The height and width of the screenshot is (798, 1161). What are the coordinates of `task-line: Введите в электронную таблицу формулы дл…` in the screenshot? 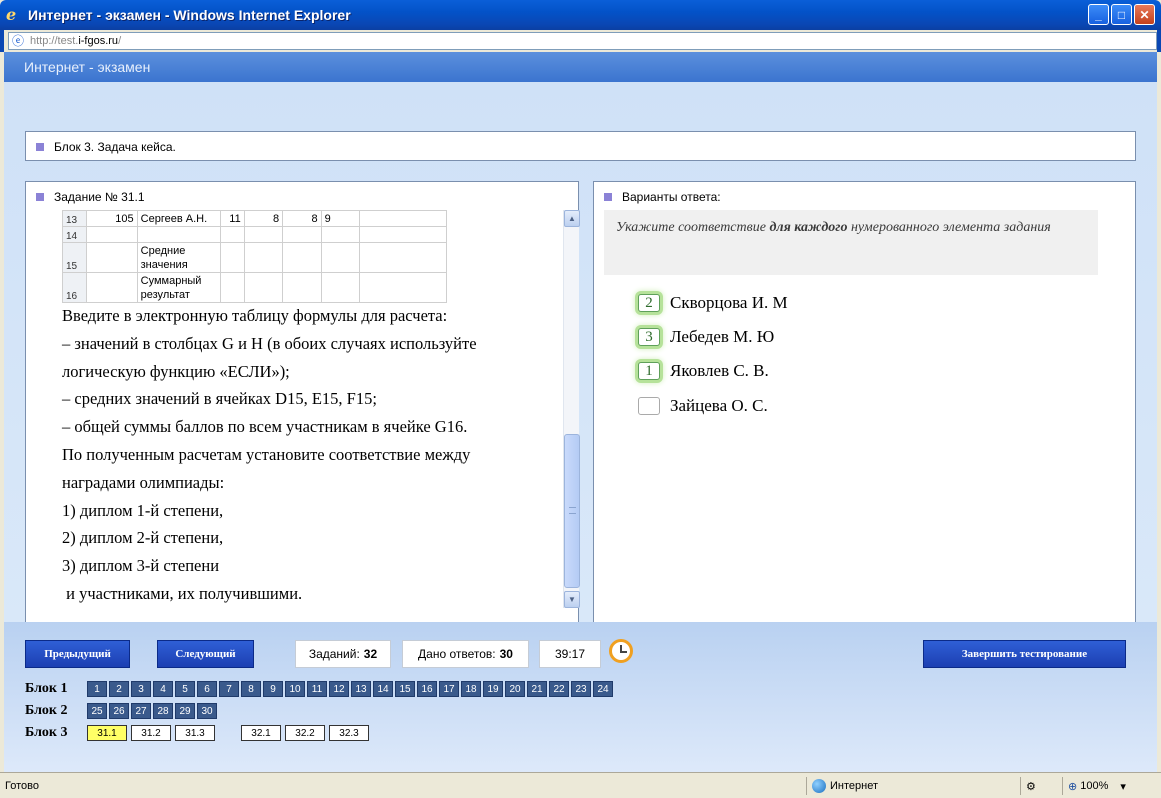 It's located at (255, 315).